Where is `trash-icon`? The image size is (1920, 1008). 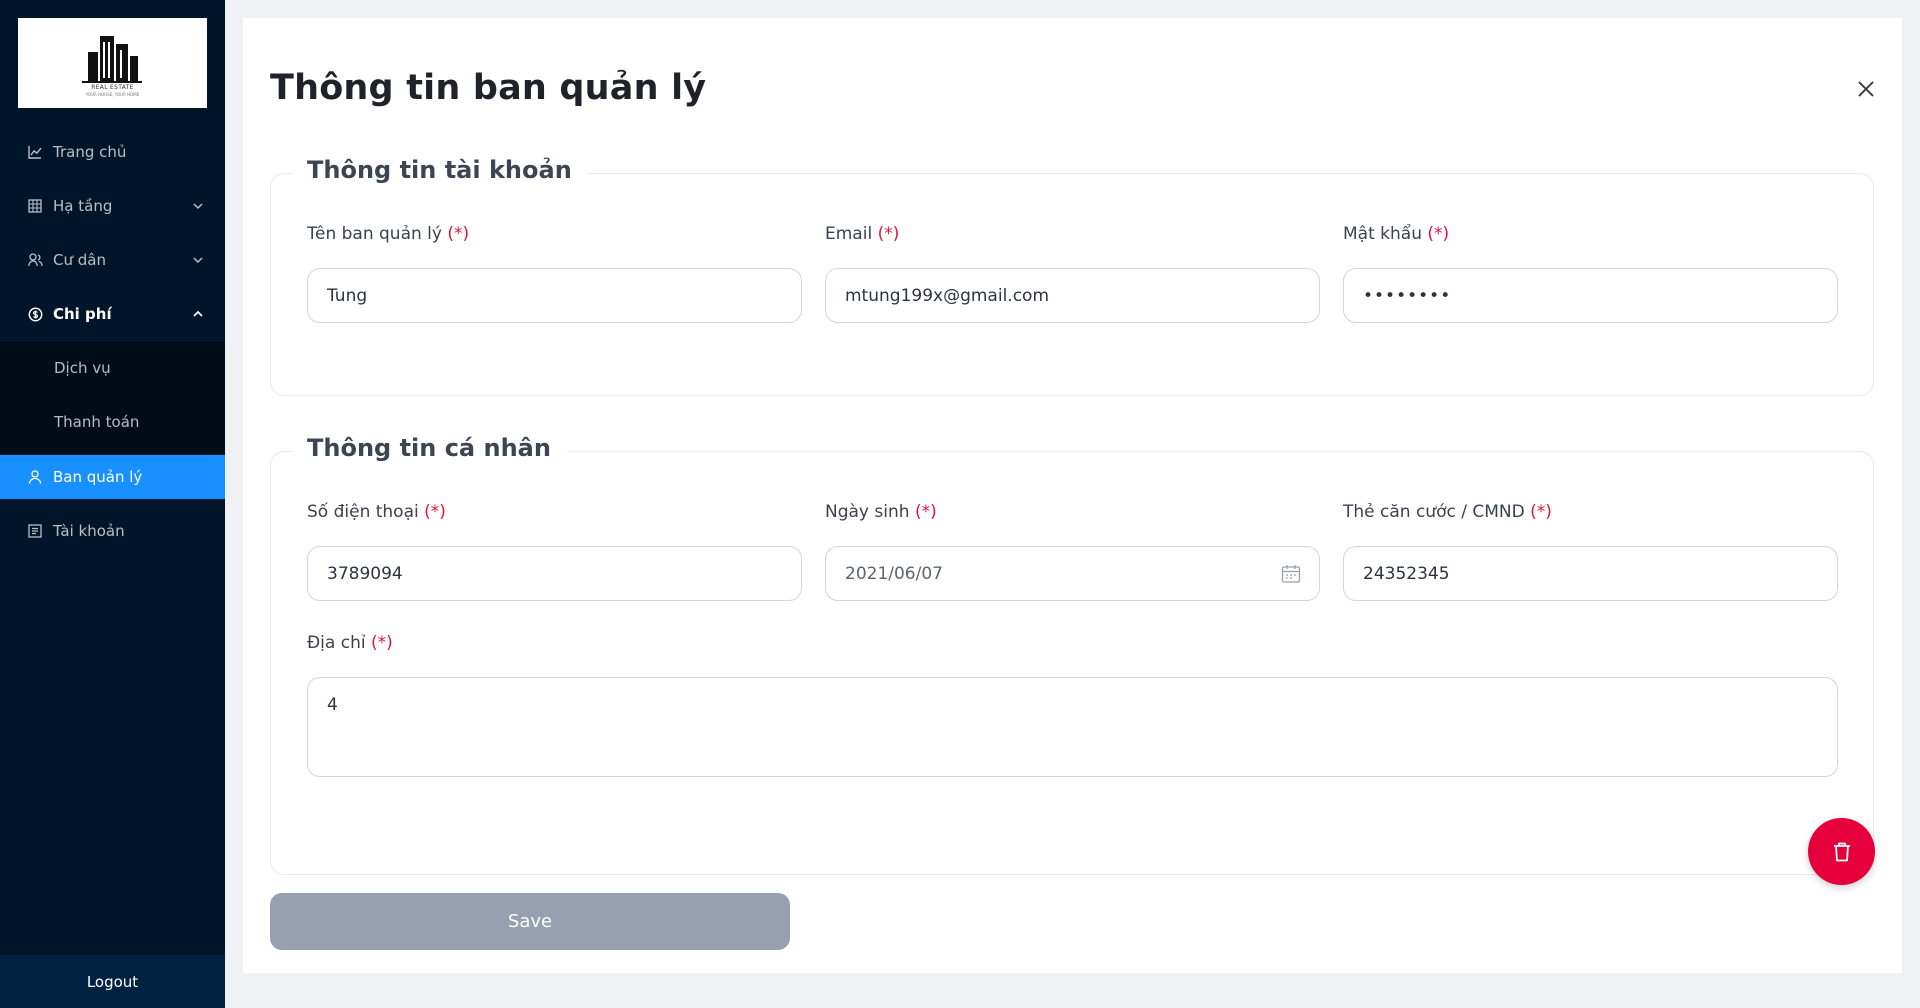
trash-icon is located at coordinates (1841, 851).